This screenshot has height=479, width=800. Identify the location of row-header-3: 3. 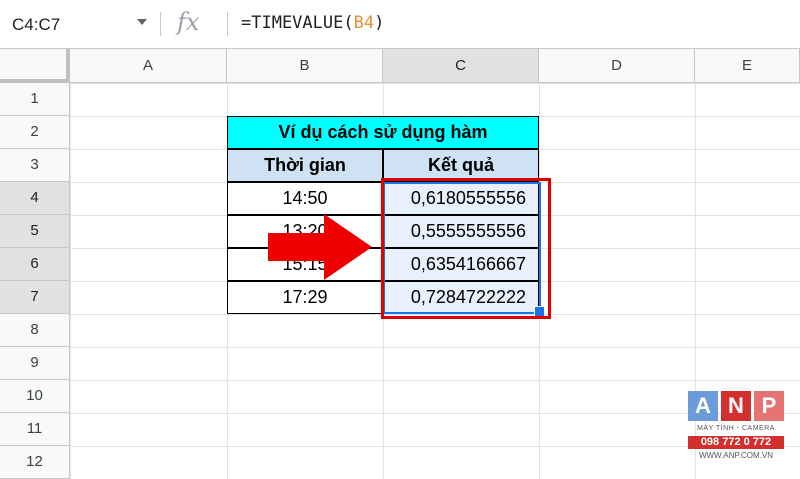
(35, 165).